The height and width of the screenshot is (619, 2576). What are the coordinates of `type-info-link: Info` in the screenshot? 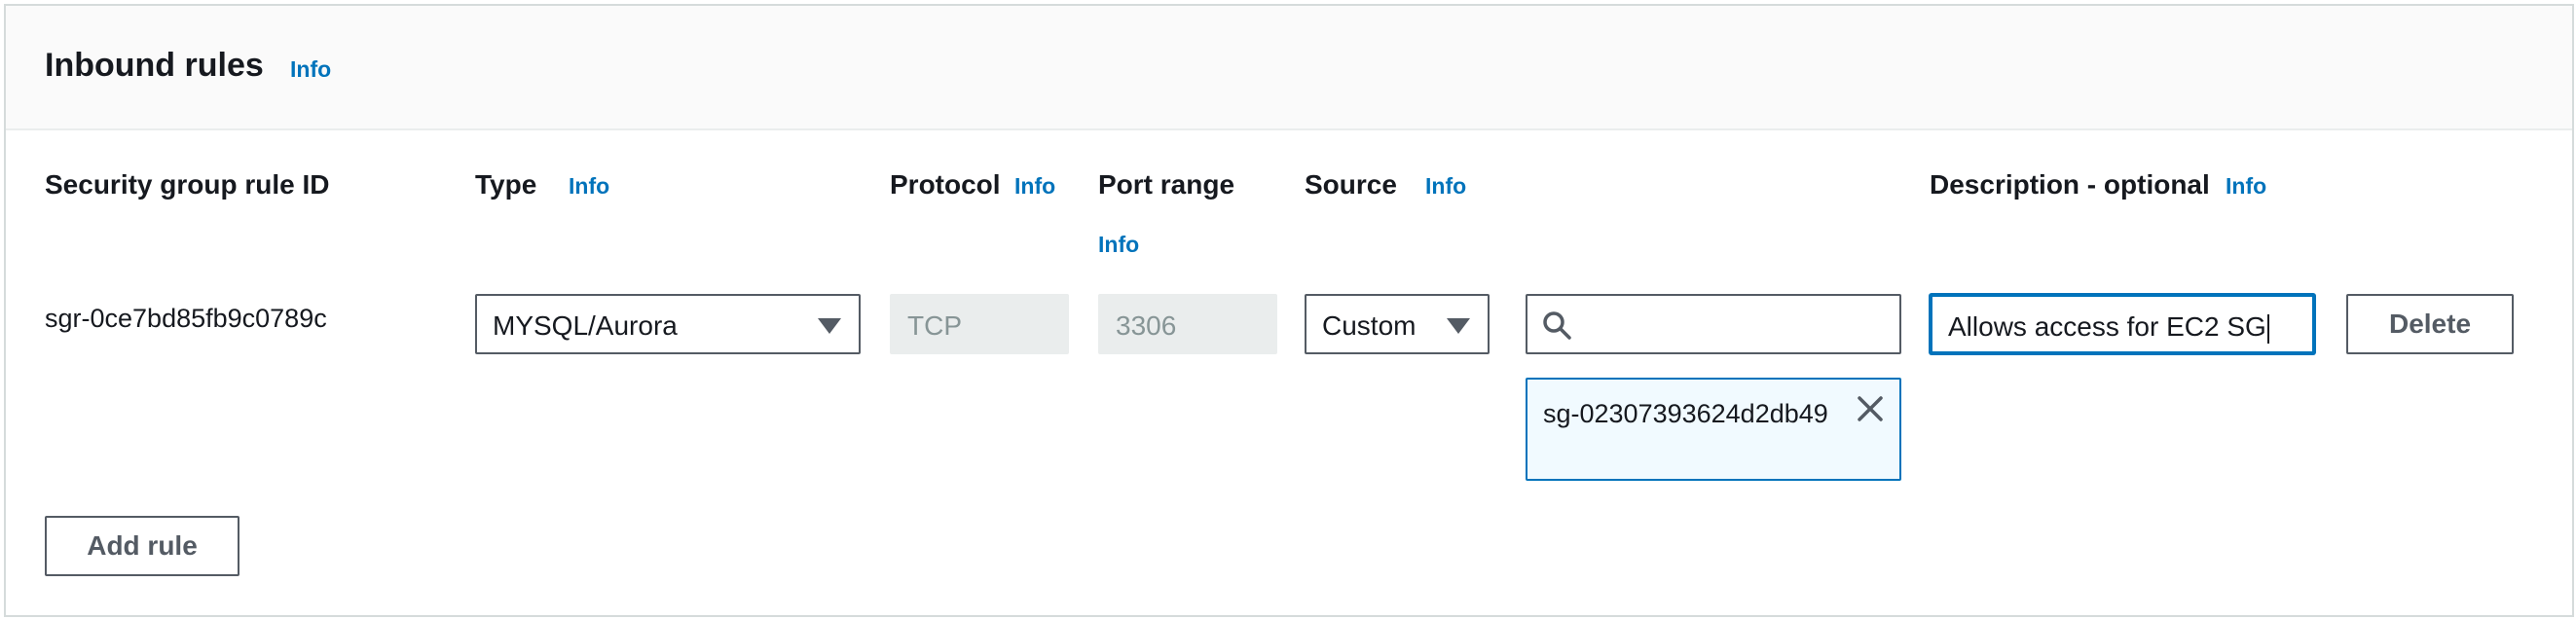 It's located at (589, 186).